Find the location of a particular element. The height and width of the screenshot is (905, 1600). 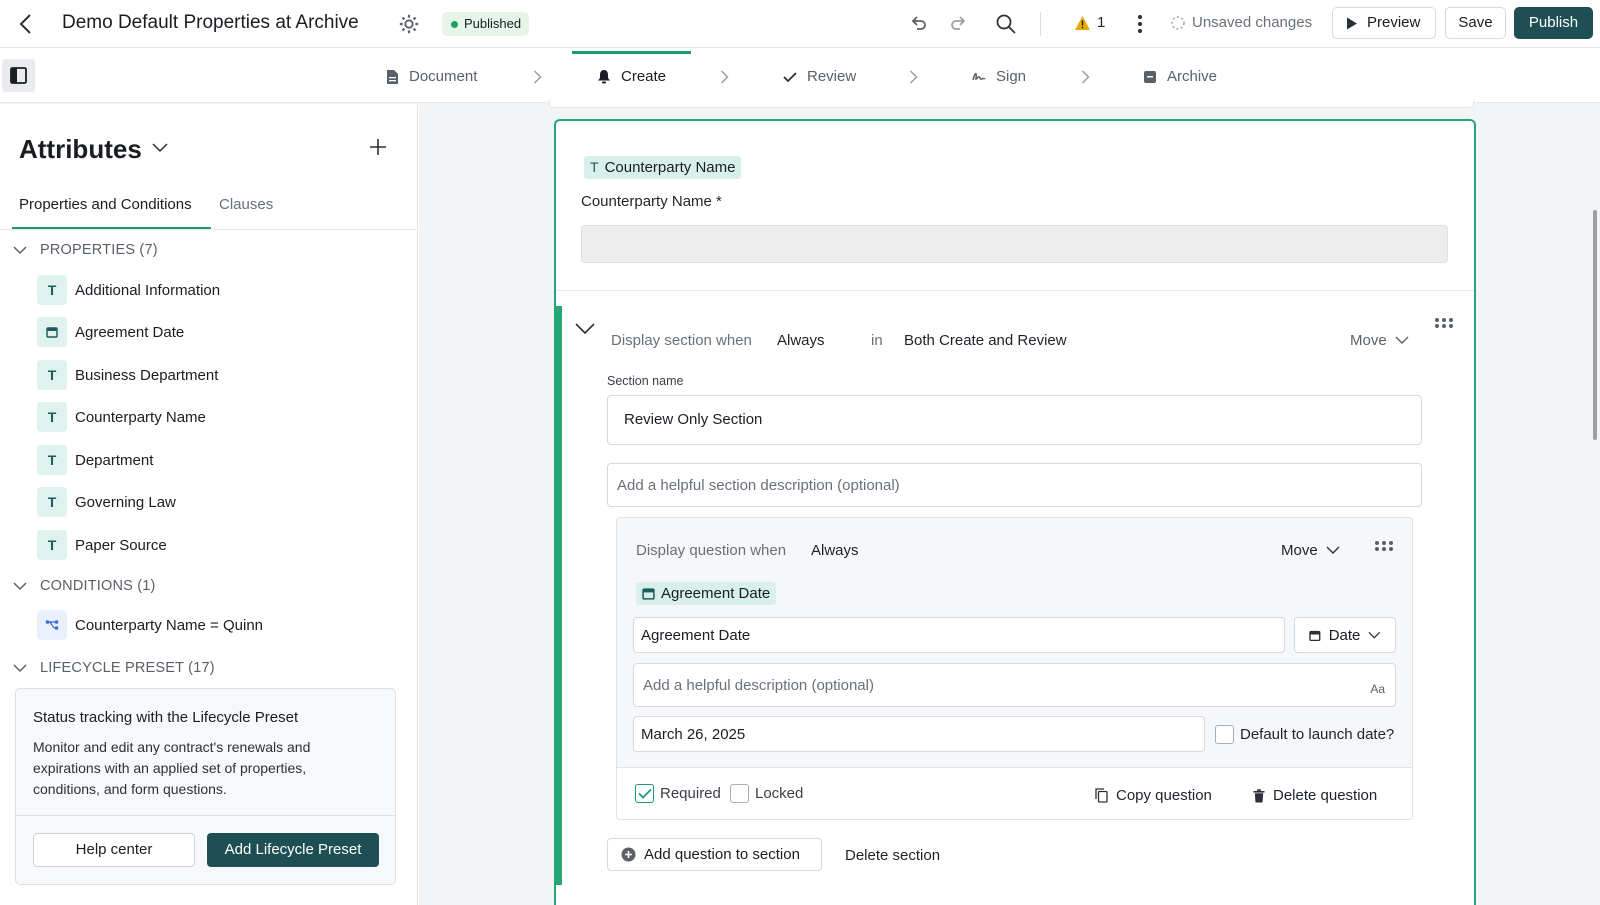

preview-label: Preview is located at coordinates (1394, 22).